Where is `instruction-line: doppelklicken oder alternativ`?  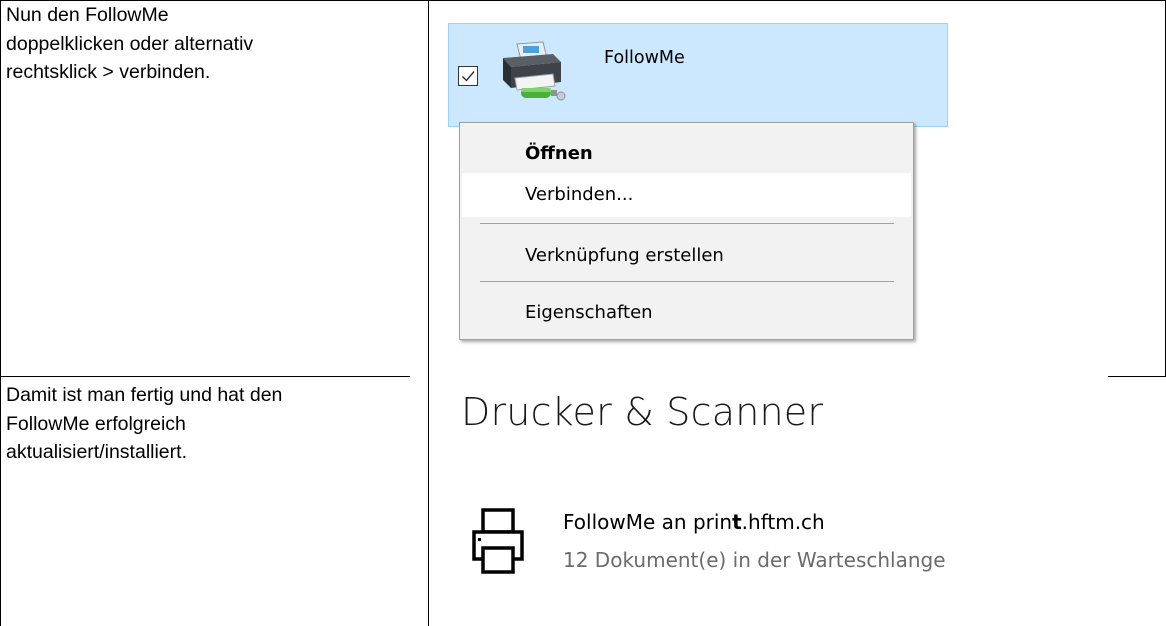
instruction-line: doppelklicken oder alternativ is located at coordinates (130, 43).